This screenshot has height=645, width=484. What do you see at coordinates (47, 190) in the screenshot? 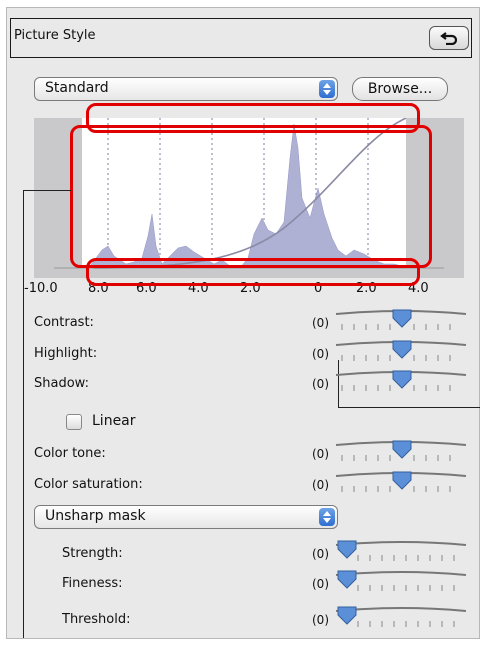
I see `callout-line-left-top` at bounding box center [47, 190].